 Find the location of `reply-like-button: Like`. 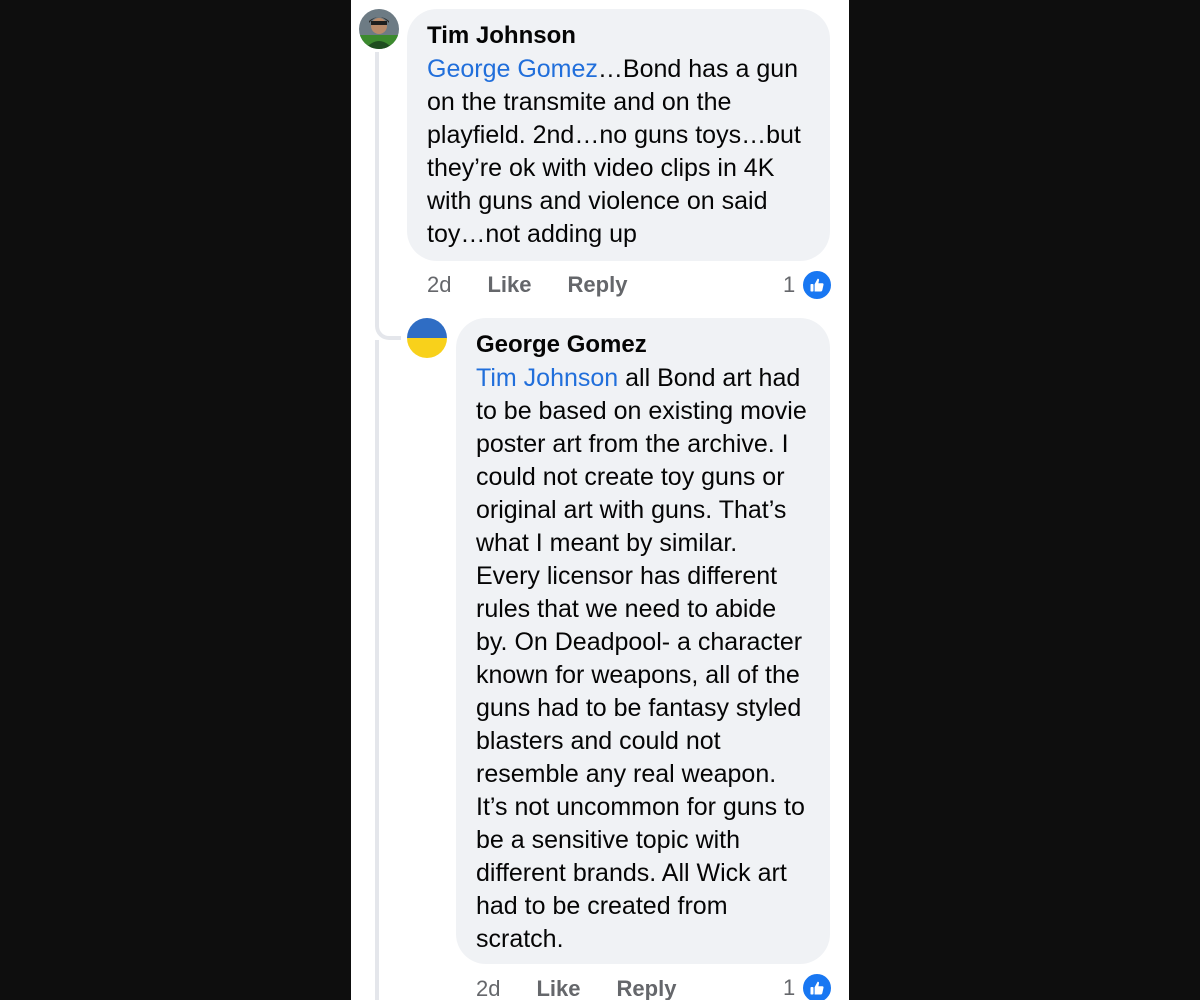

reply-like-button: Like is located at coordinates (558, 988).